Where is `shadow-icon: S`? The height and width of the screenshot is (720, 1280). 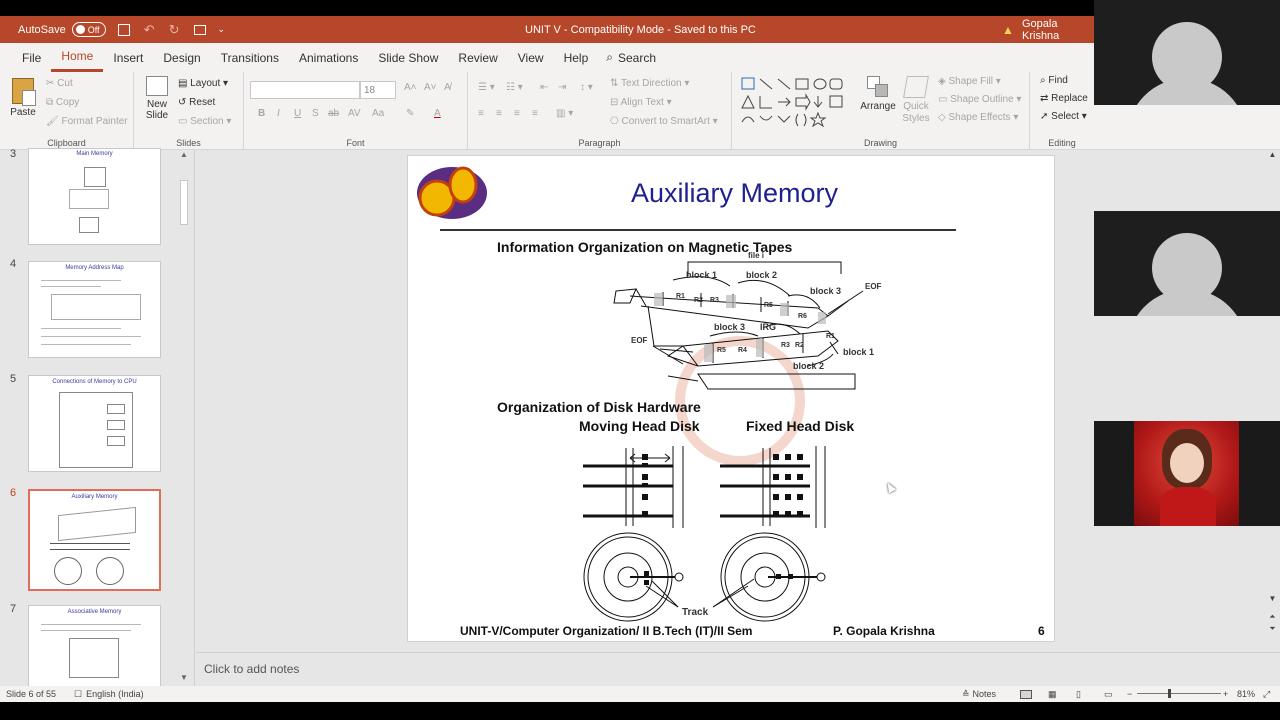
shadow-icon: S is located at coordinates (315, 113).